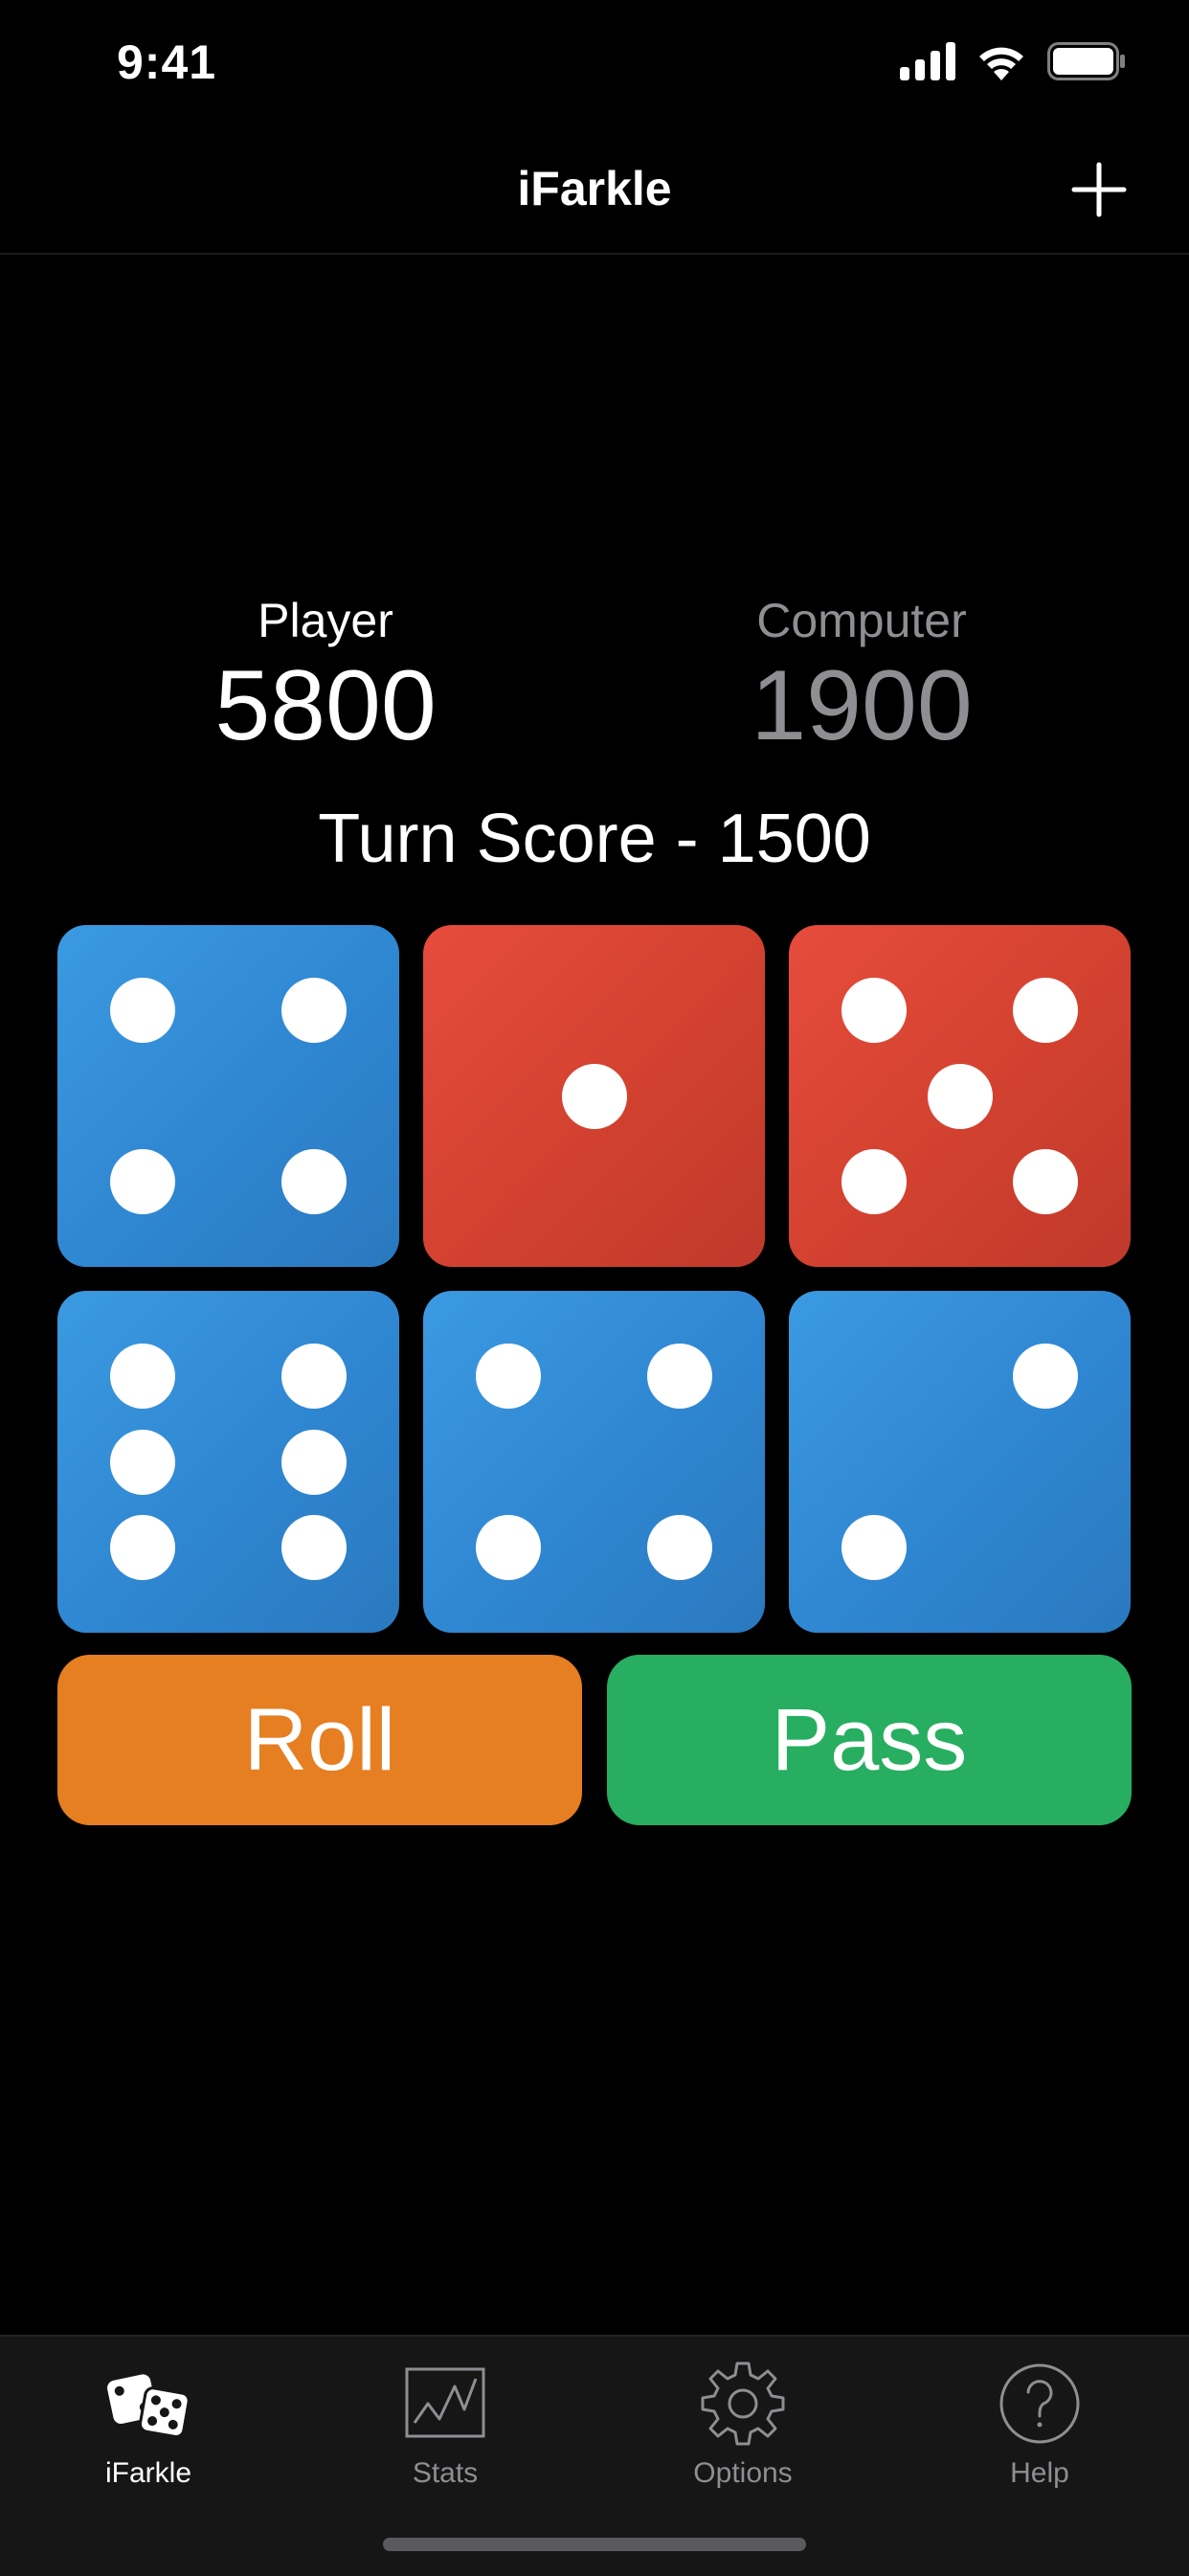  What do you see at coordinates (1086, 61) in the screenshot?
I see `battery-icon` at bounding box center [1086, 61].